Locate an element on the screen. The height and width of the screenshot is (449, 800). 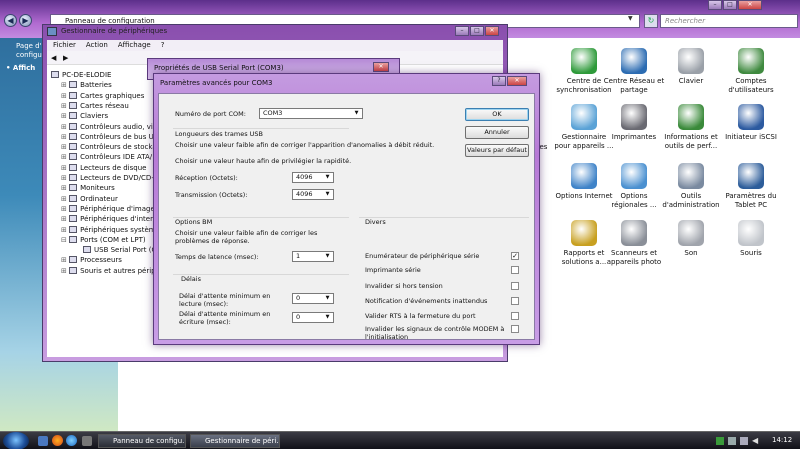
cp-item-sound: Son is located at coordinates (691, 239).